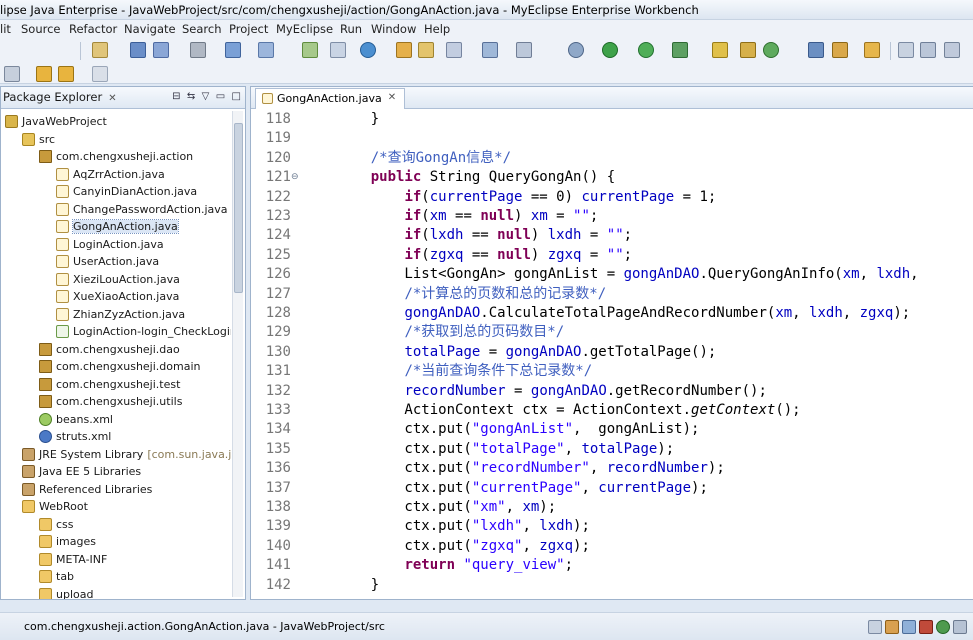 This screenshot has height=640, width=973. What do you see at coordinates (66, 74) in the screenshot?
I see `back-icon` at bounding box center [66, 74].